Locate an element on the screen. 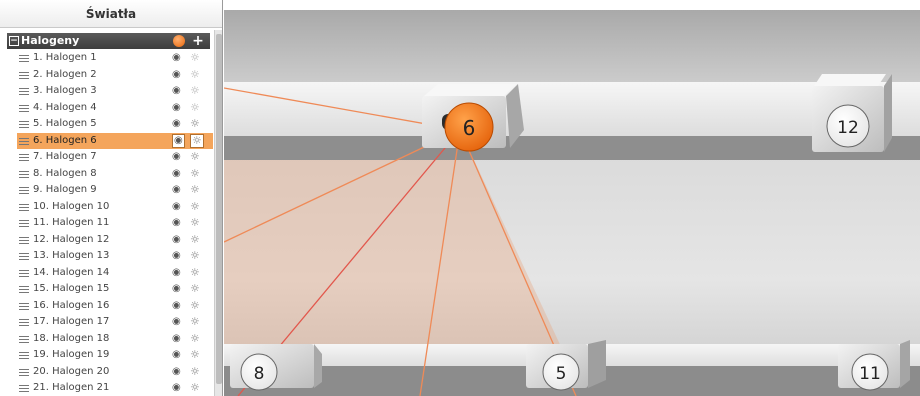  light-list-item: 12. Halogen 12 ◉ ☼ is located at coordinates (115, 240).